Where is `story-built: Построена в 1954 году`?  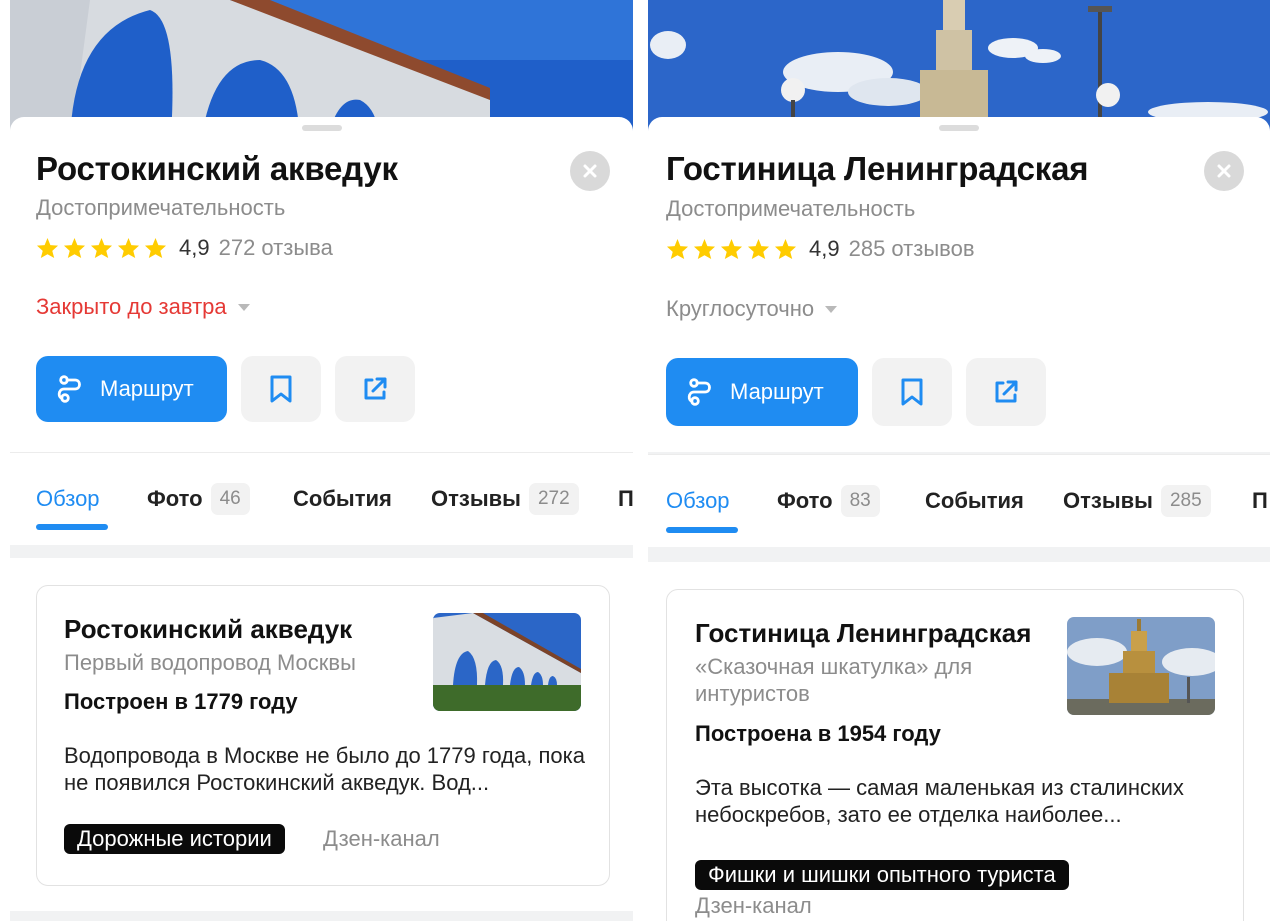
story-built: Построена в 1954 году is located at coordinates (818, 733).